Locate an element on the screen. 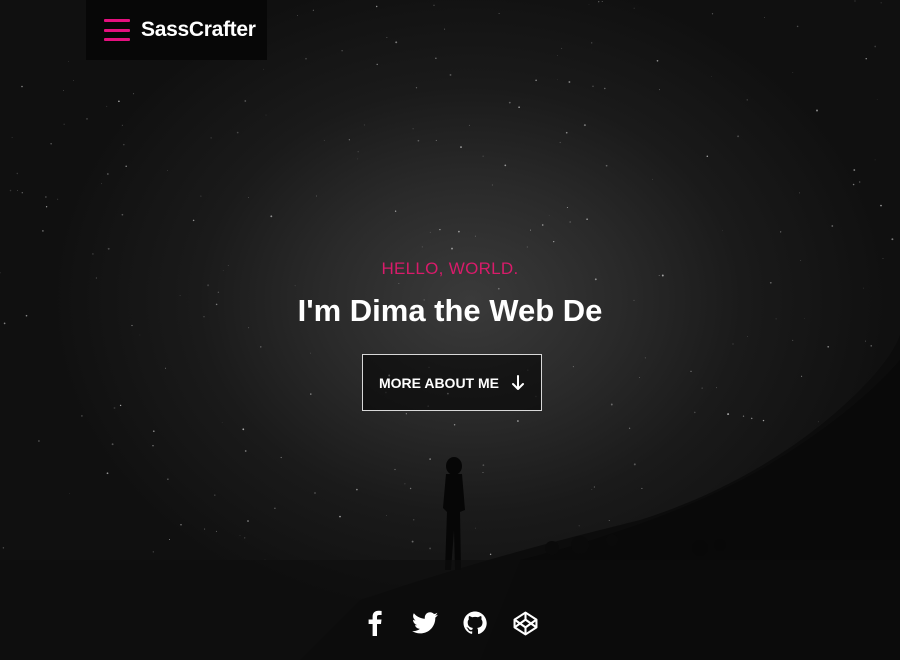  codepen-icon is located at coordinates (525, 623).